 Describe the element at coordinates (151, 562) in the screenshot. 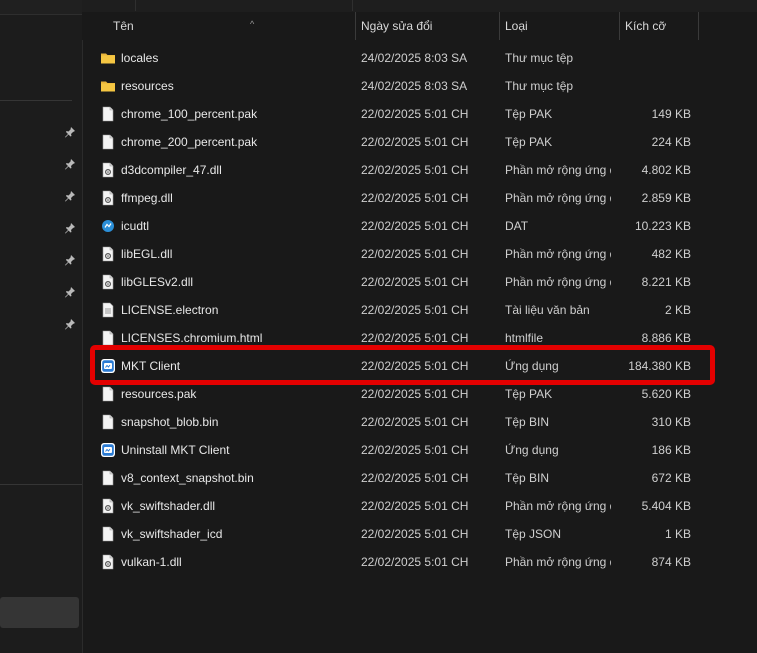

I see `file-name: vulkan-1.dll` at that location.